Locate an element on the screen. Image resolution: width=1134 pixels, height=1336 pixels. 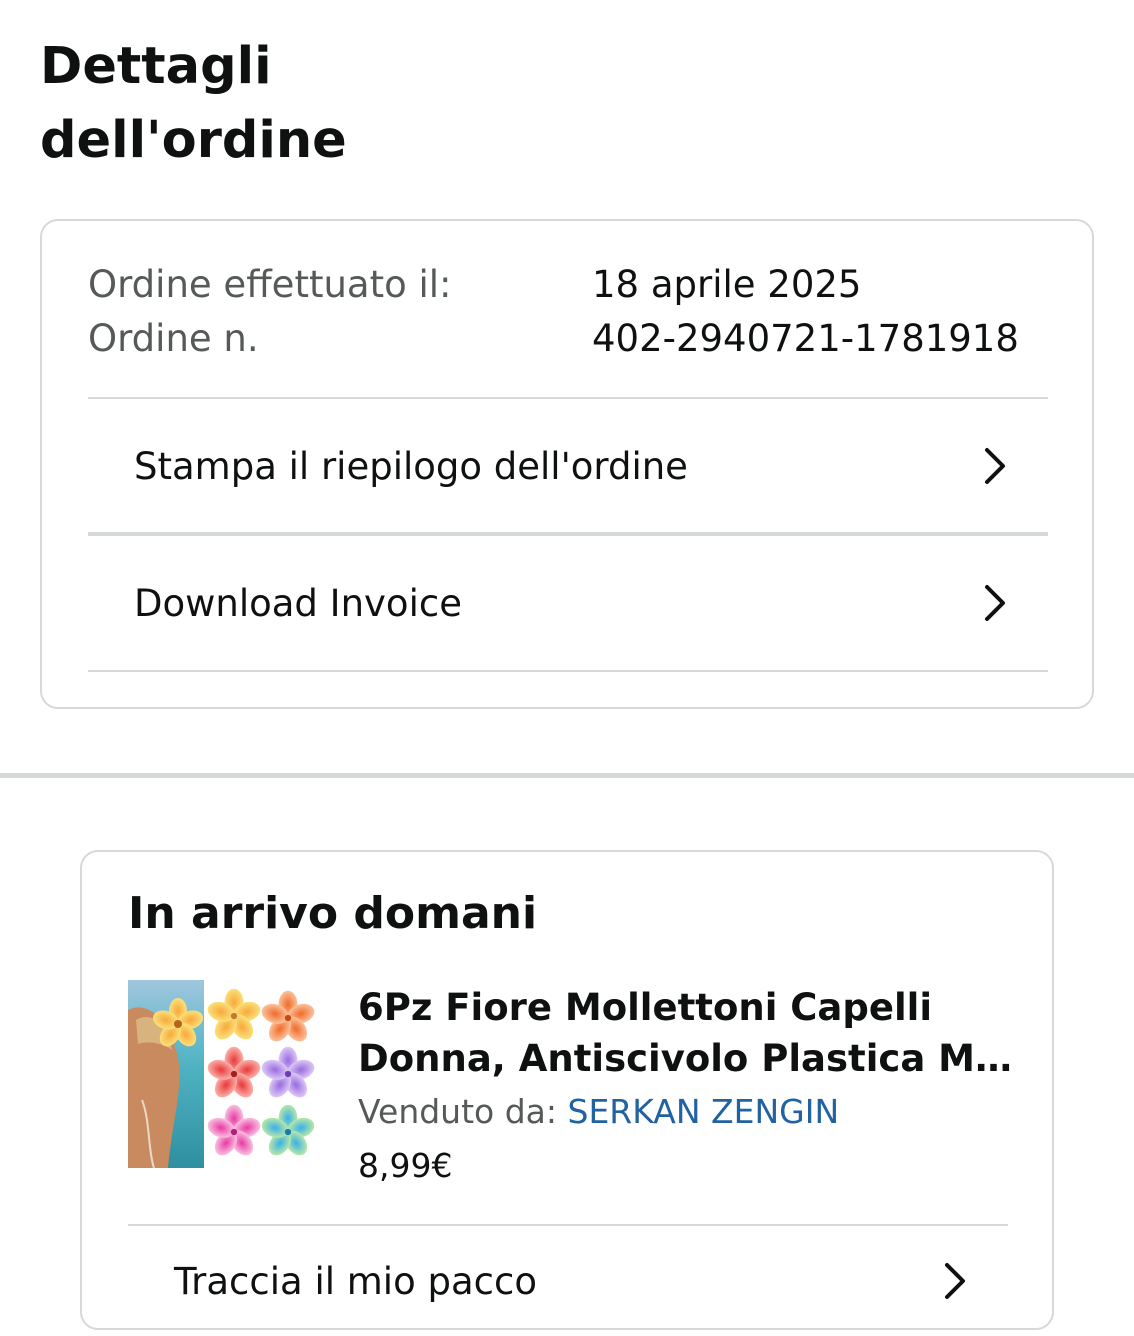
product-price: 8,99€ is located at coordinates (405, 1165).